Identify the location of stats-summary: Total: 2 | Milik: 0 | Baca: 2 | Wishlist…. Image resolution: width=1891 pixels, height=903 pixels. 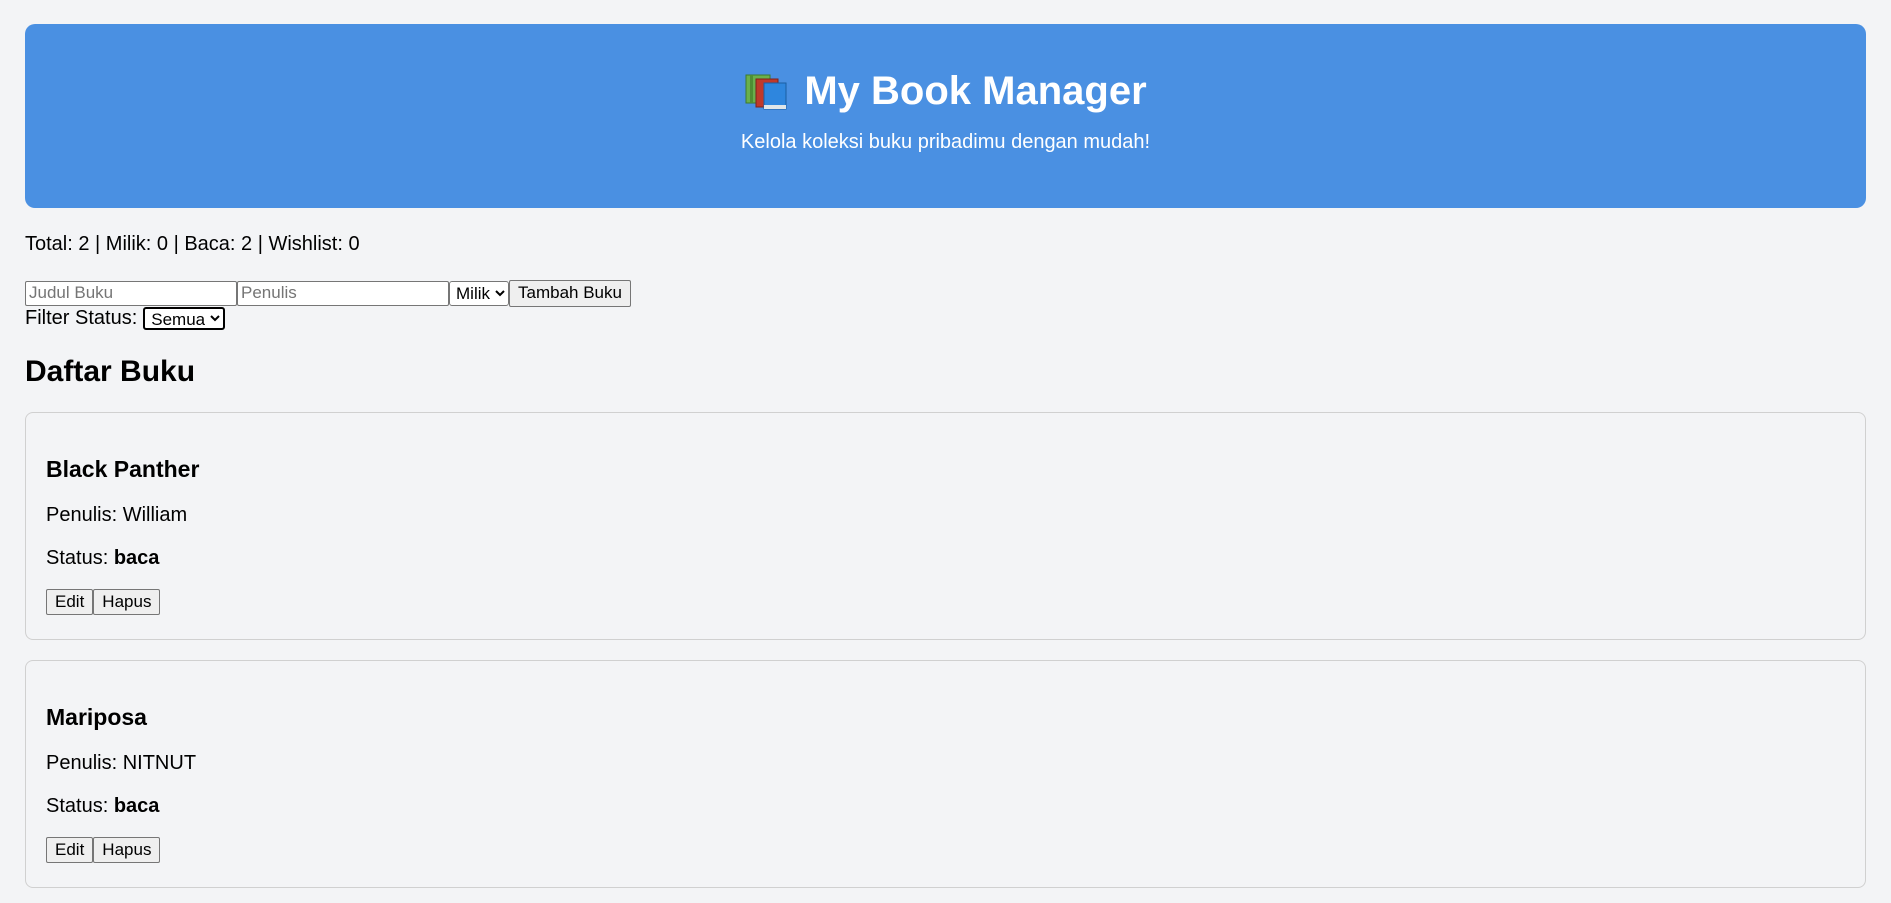
(192, 244).